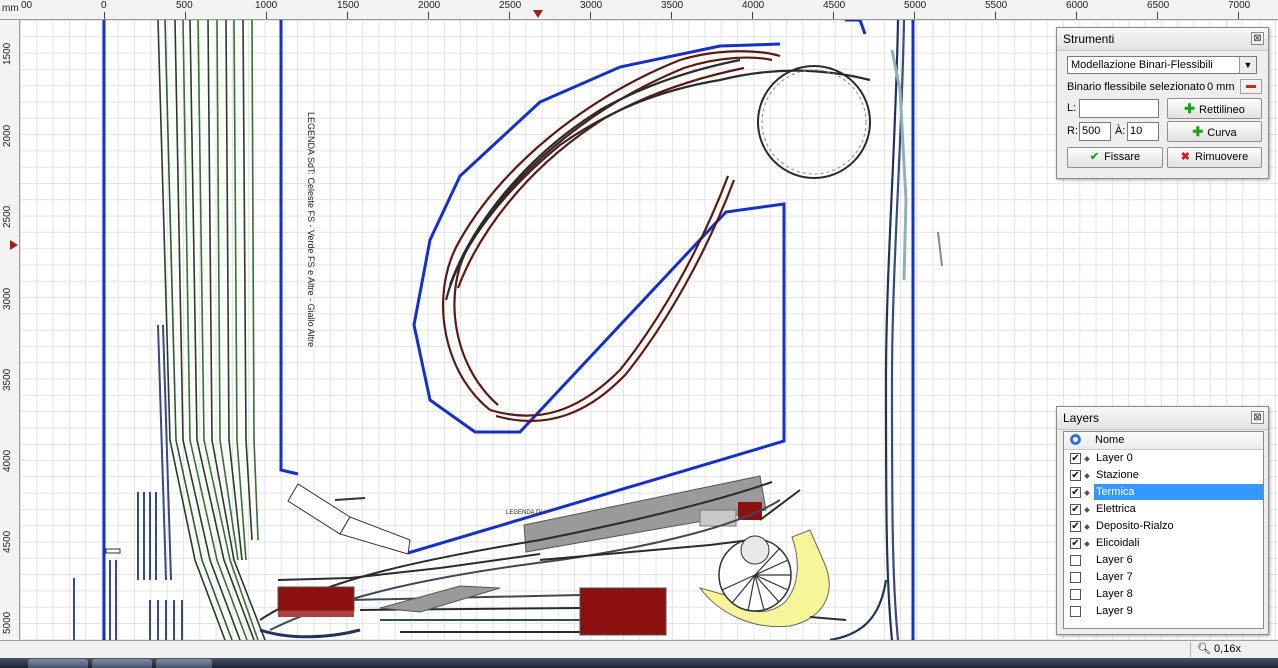 This screenshot has width=1278, height=668. Describe the element at coordinates (1118, 543) in the screenshot. I see `layer-name: Elicoidali` at that location.